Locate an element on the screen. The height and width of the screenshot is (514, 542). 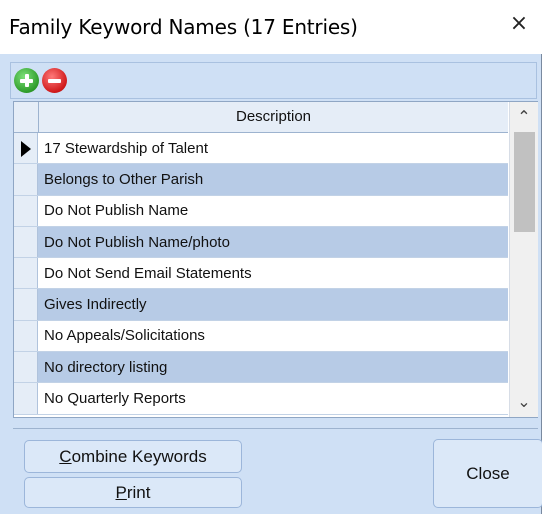
table-row: No Quarterly Reports is located at coordinates (261, 399).